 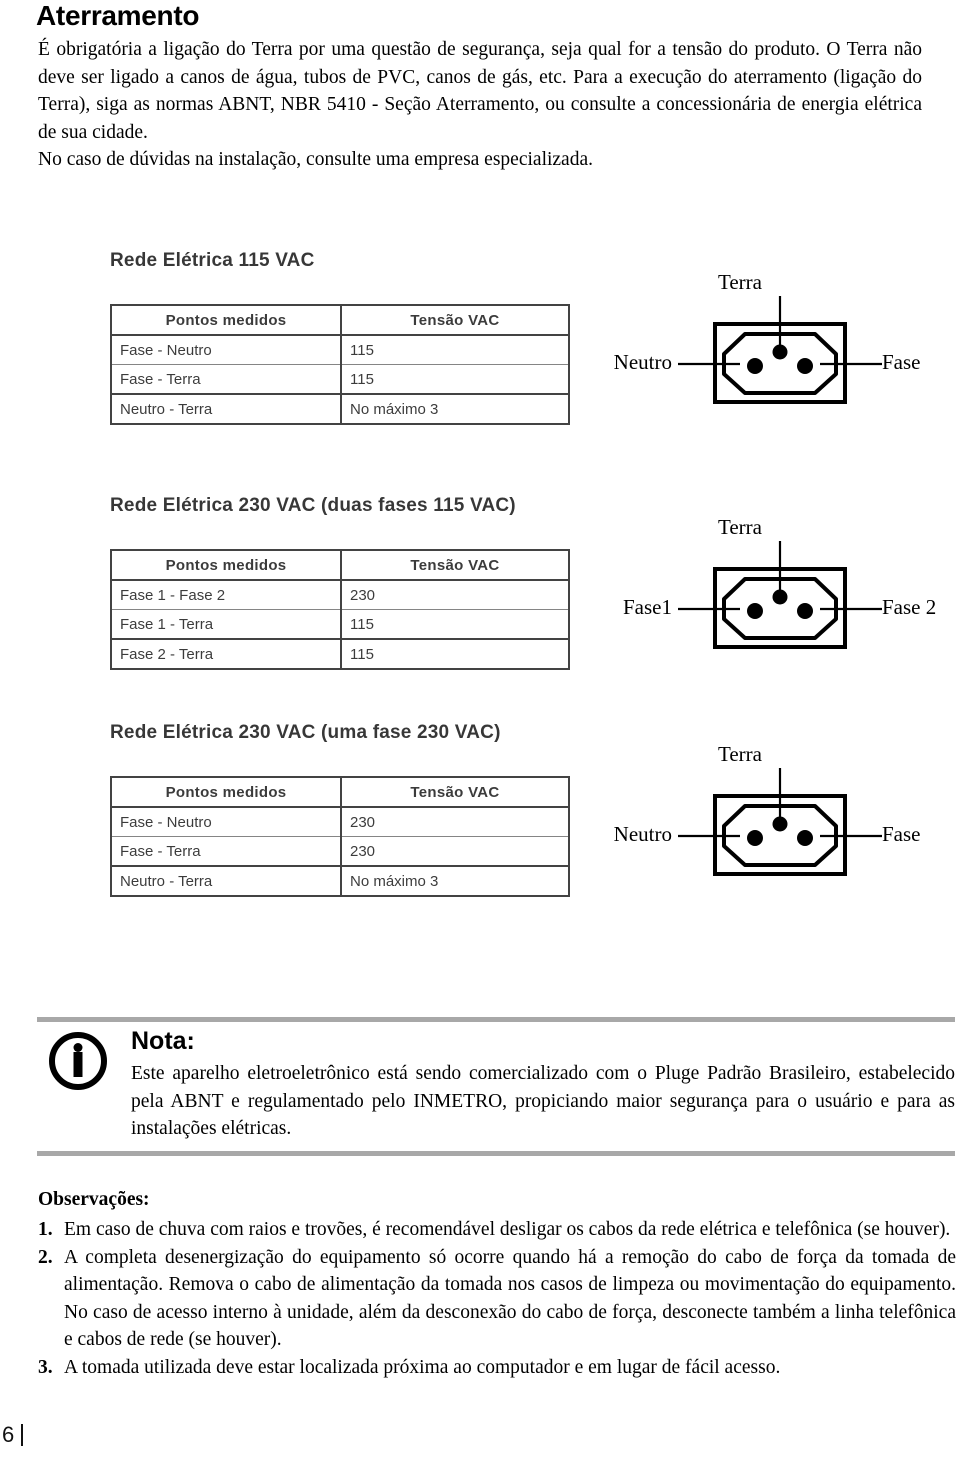 I want to click on table-row: Fase 1 - Fase 2 230, so click(x=340, y=594).